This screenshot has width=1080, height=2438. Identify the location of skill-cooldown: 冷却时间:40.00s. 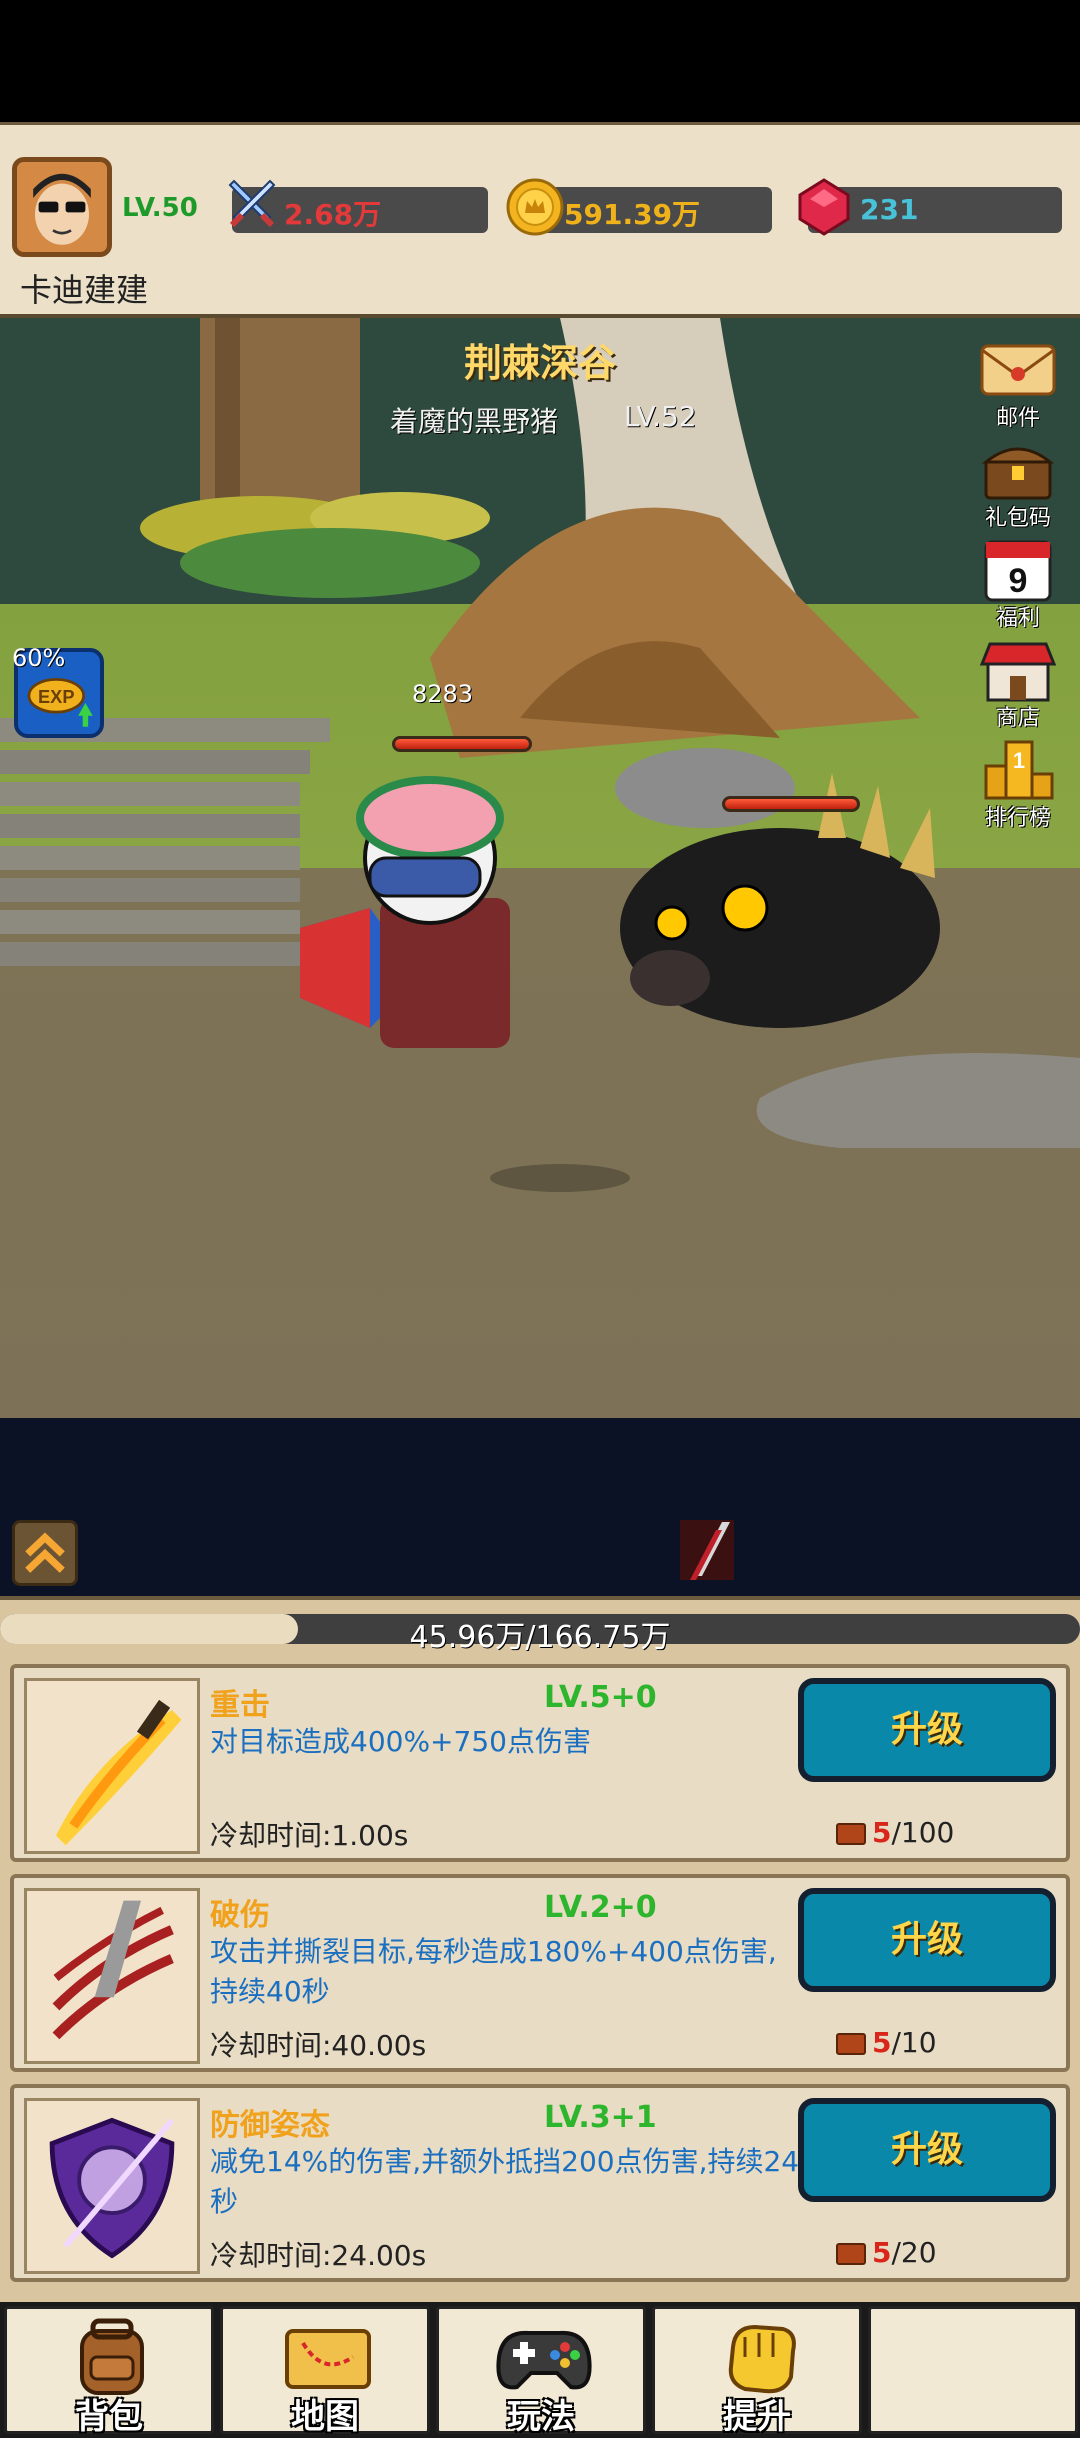
(318, 2045).